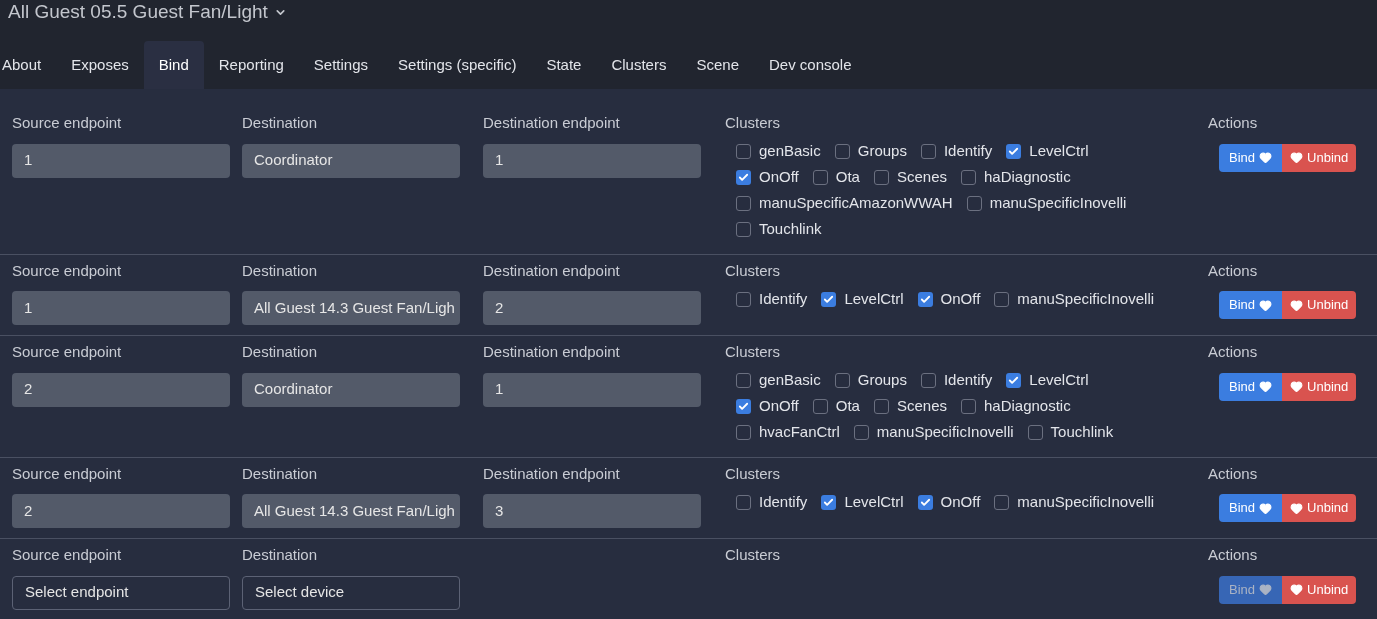 The width and height of the screenshot is (1377, 619). Describe the element at coordinates (173, 65) in the screenshot. I see `tab: Bind` at that location.